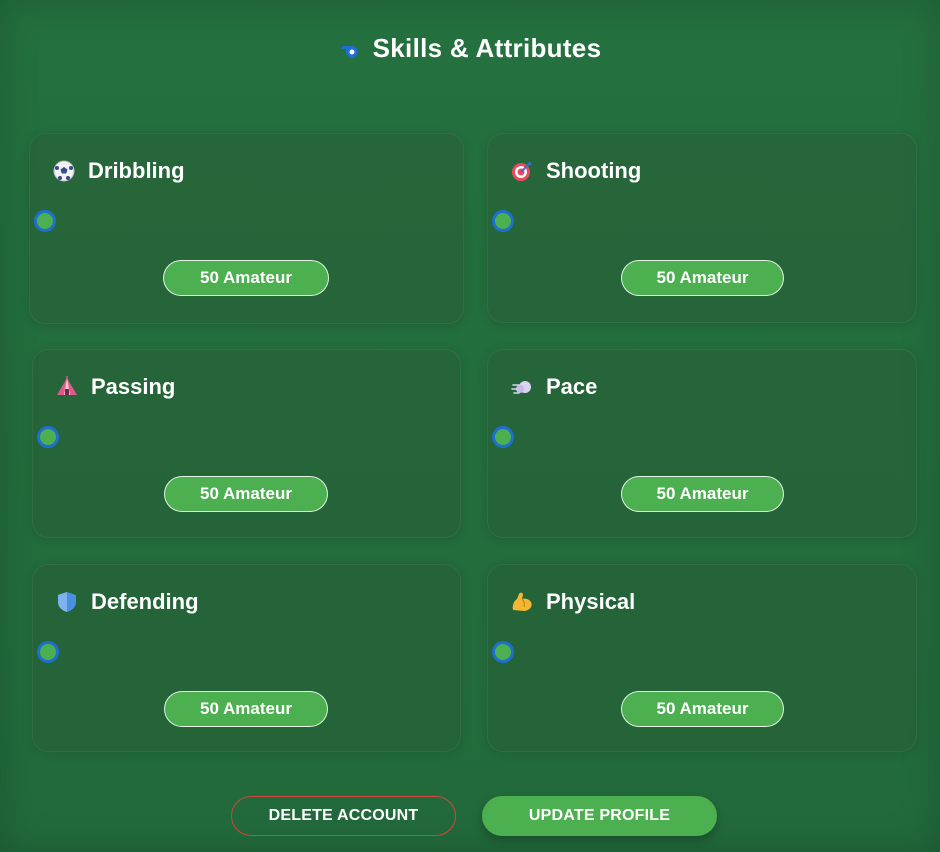 Image resolution: width=940 pixels, height=852 pixels. Describe the element at coordinates (522, 387) in the screenshot. I see `dash-icon` at that location.